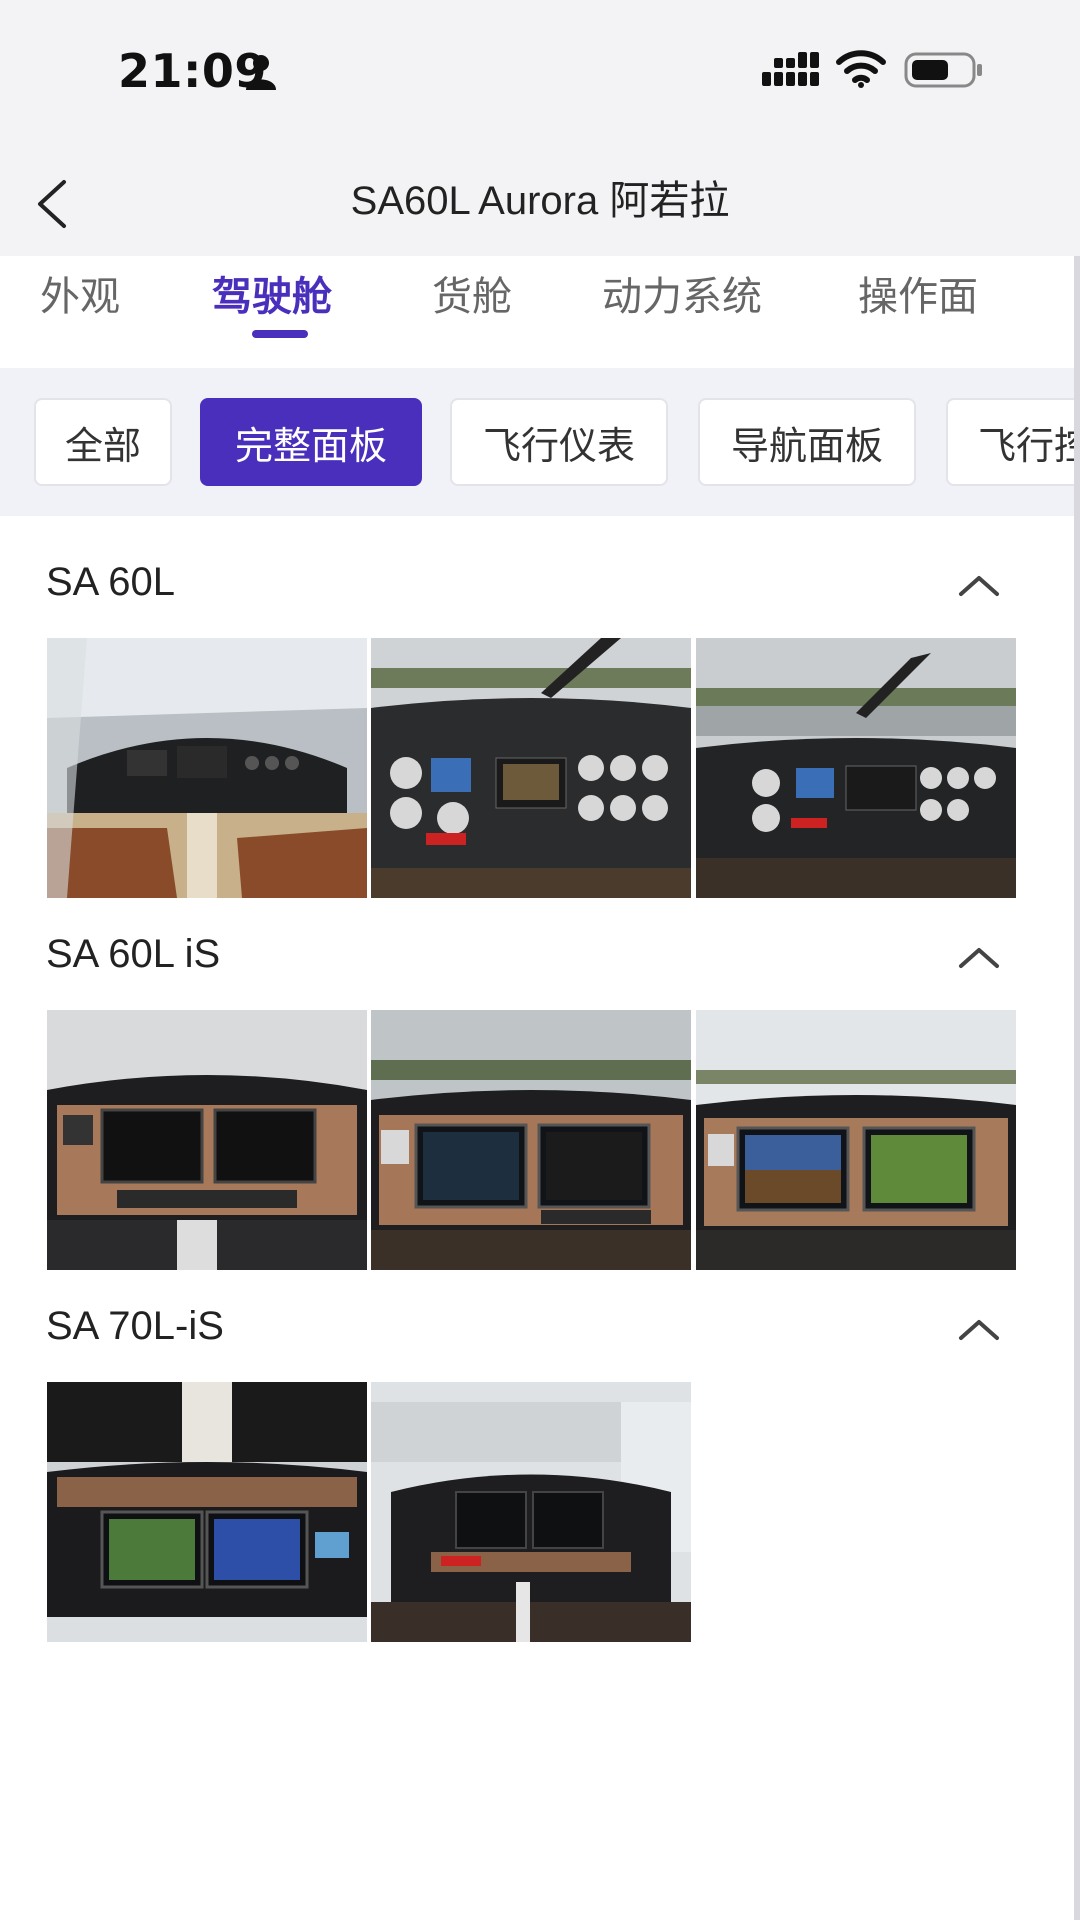 The image size is (1080, 1920). I want to click on section-title: SA 60L, so click(111, 582).